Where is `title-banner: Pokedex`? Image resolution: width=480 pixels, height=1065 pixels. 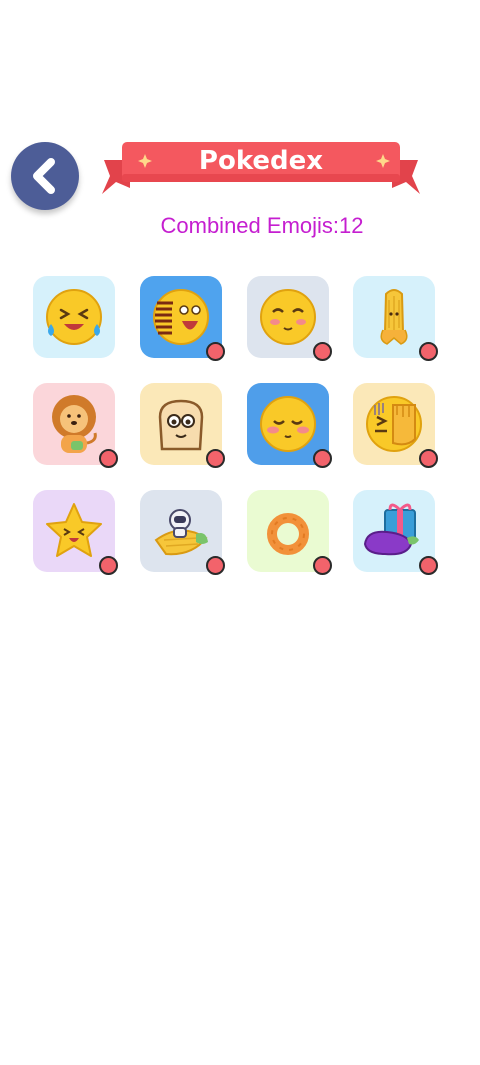 title-banner: Pokedex is located at coordinates (261, 169).